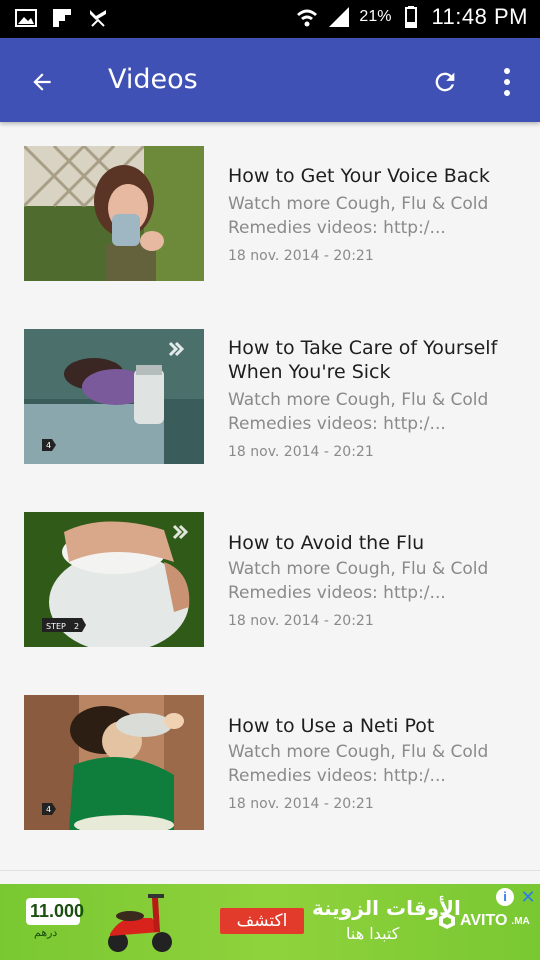 This screenshot has height=960, width=540. I want to click on download-check-icon, so click(98, 18).